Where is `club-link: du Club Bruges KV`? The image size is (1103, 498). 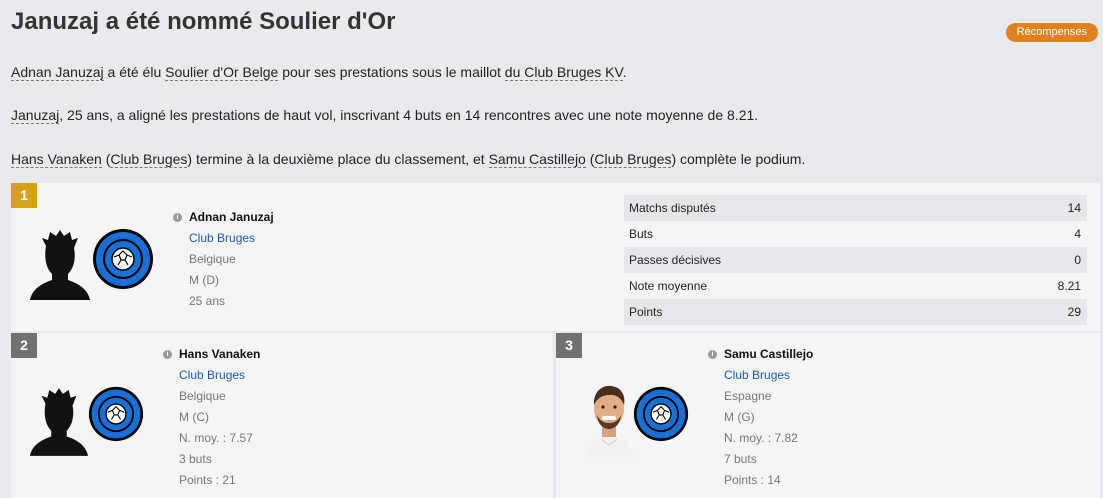
club-link: du Club Bruges KV is located at coordinates (563, 72).